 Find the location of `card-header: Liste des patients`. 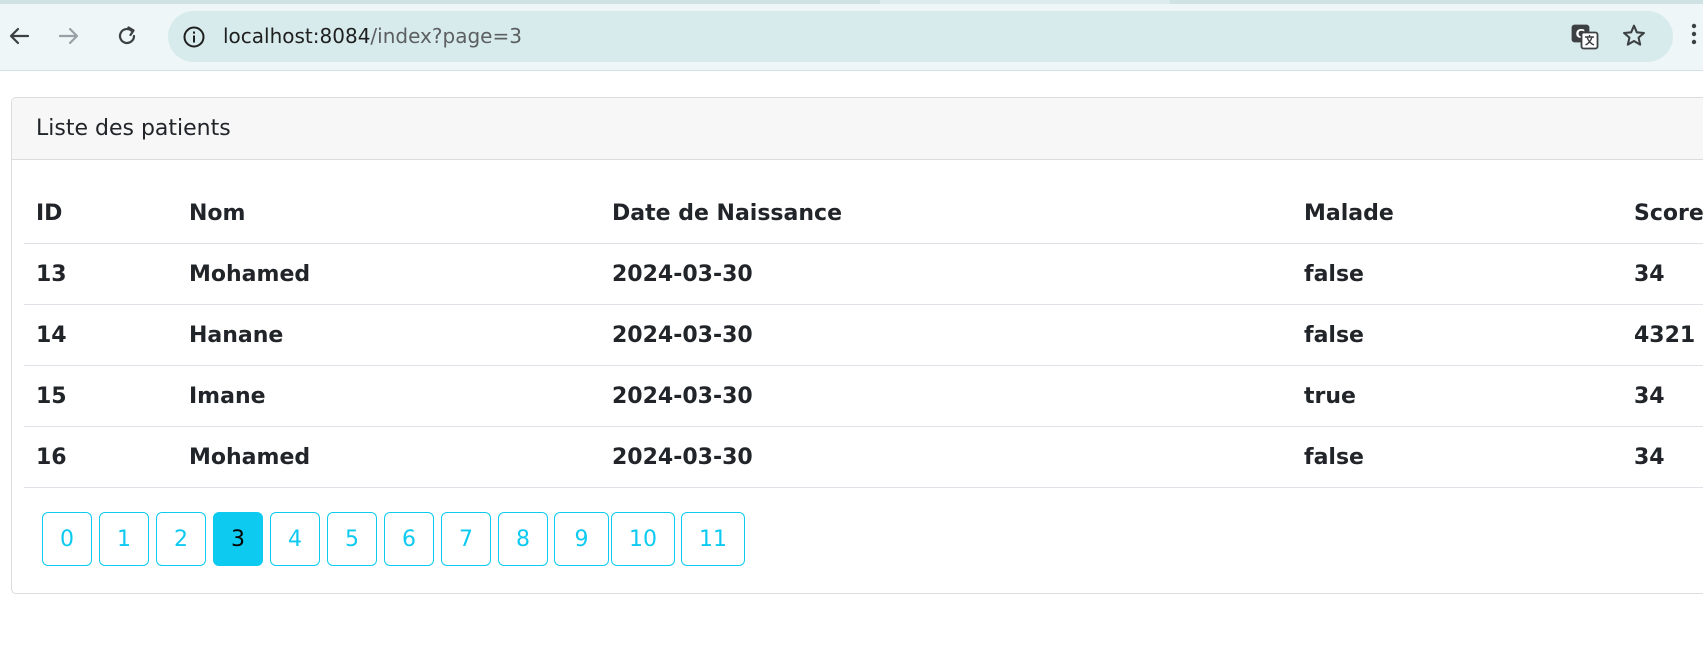

card-header: Liste des patients is located at coordinates (857, 129).